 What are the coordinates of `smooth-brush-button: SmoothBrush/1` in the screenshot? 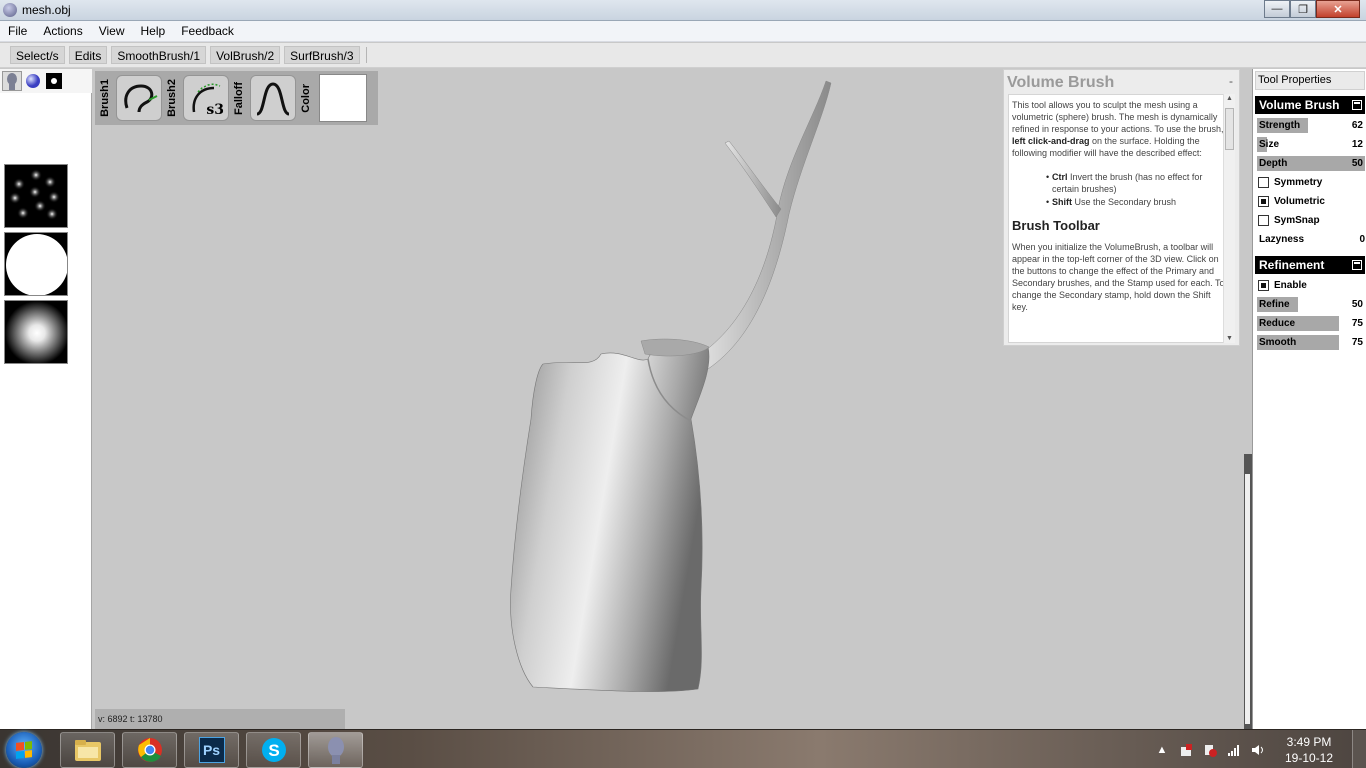 It's located at (159, 55).